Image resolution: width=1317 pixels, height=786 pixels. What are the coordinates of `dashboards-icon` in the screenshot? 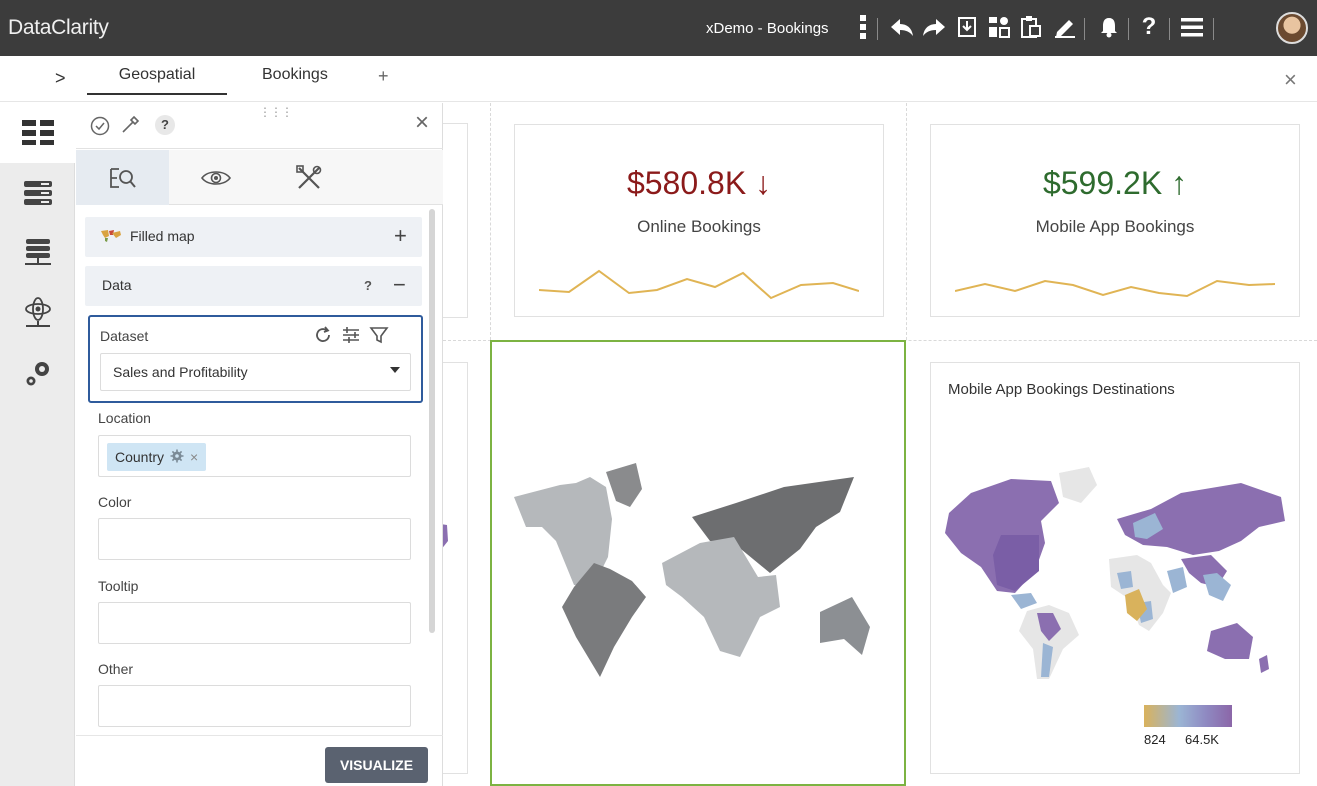 It's located at (37, 133).